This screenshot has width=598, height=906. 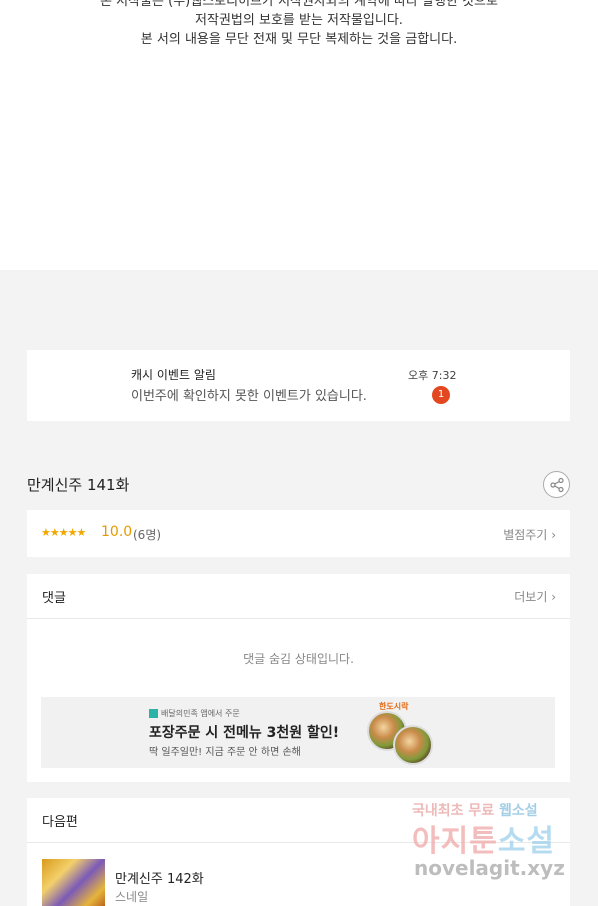 What do you see at coordinates (531, 597) in the screenshot?
I see `comments-more-label: 더보기` at bounding box center [531, 597].